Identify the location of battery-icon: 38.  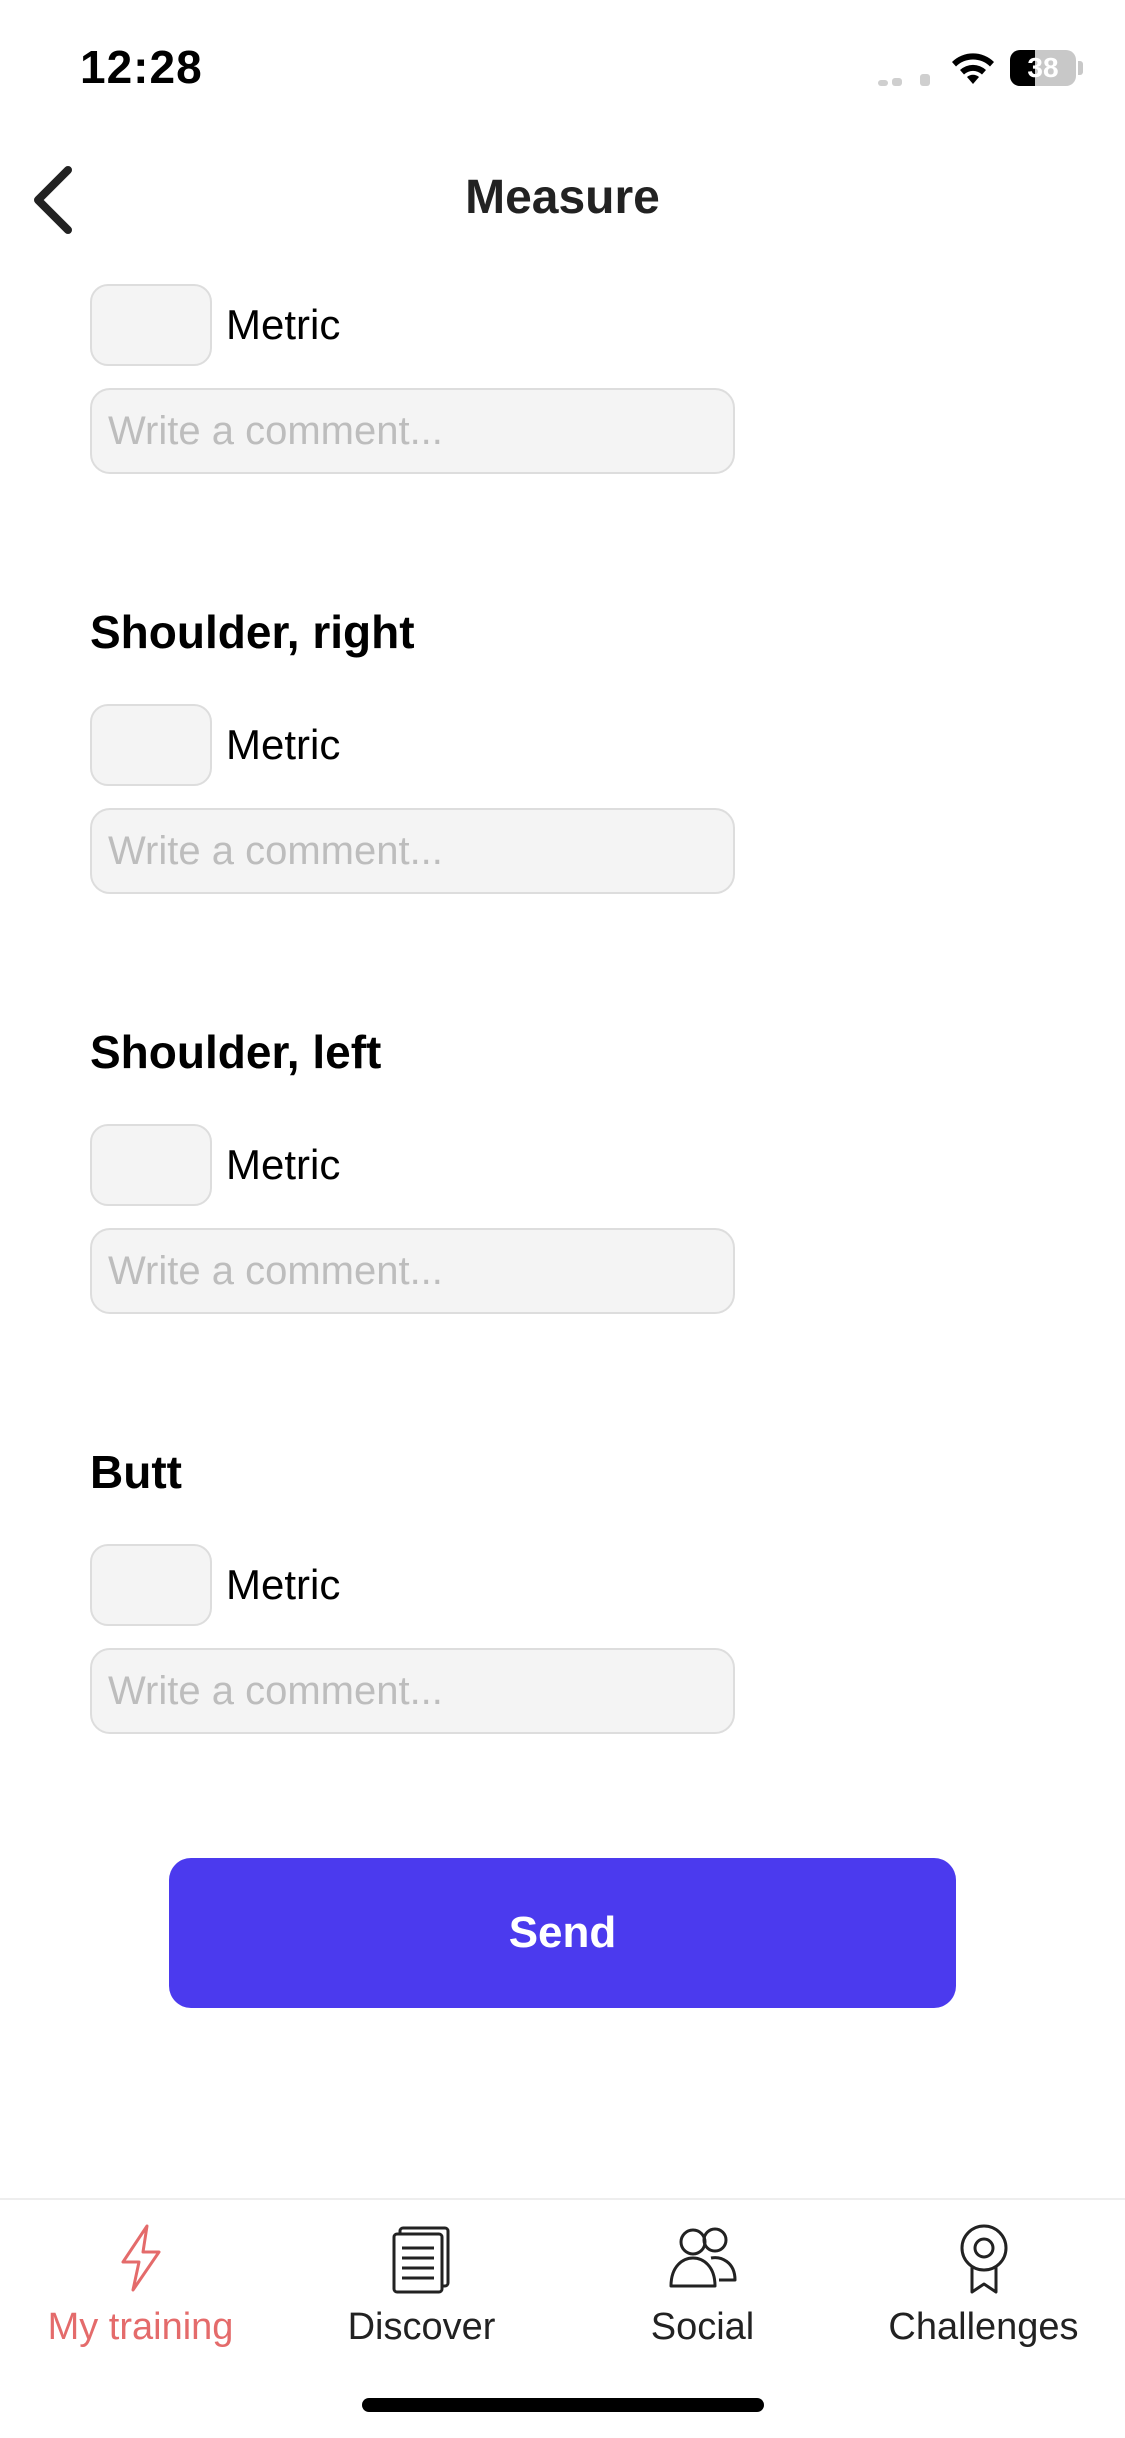
(1043, 68).